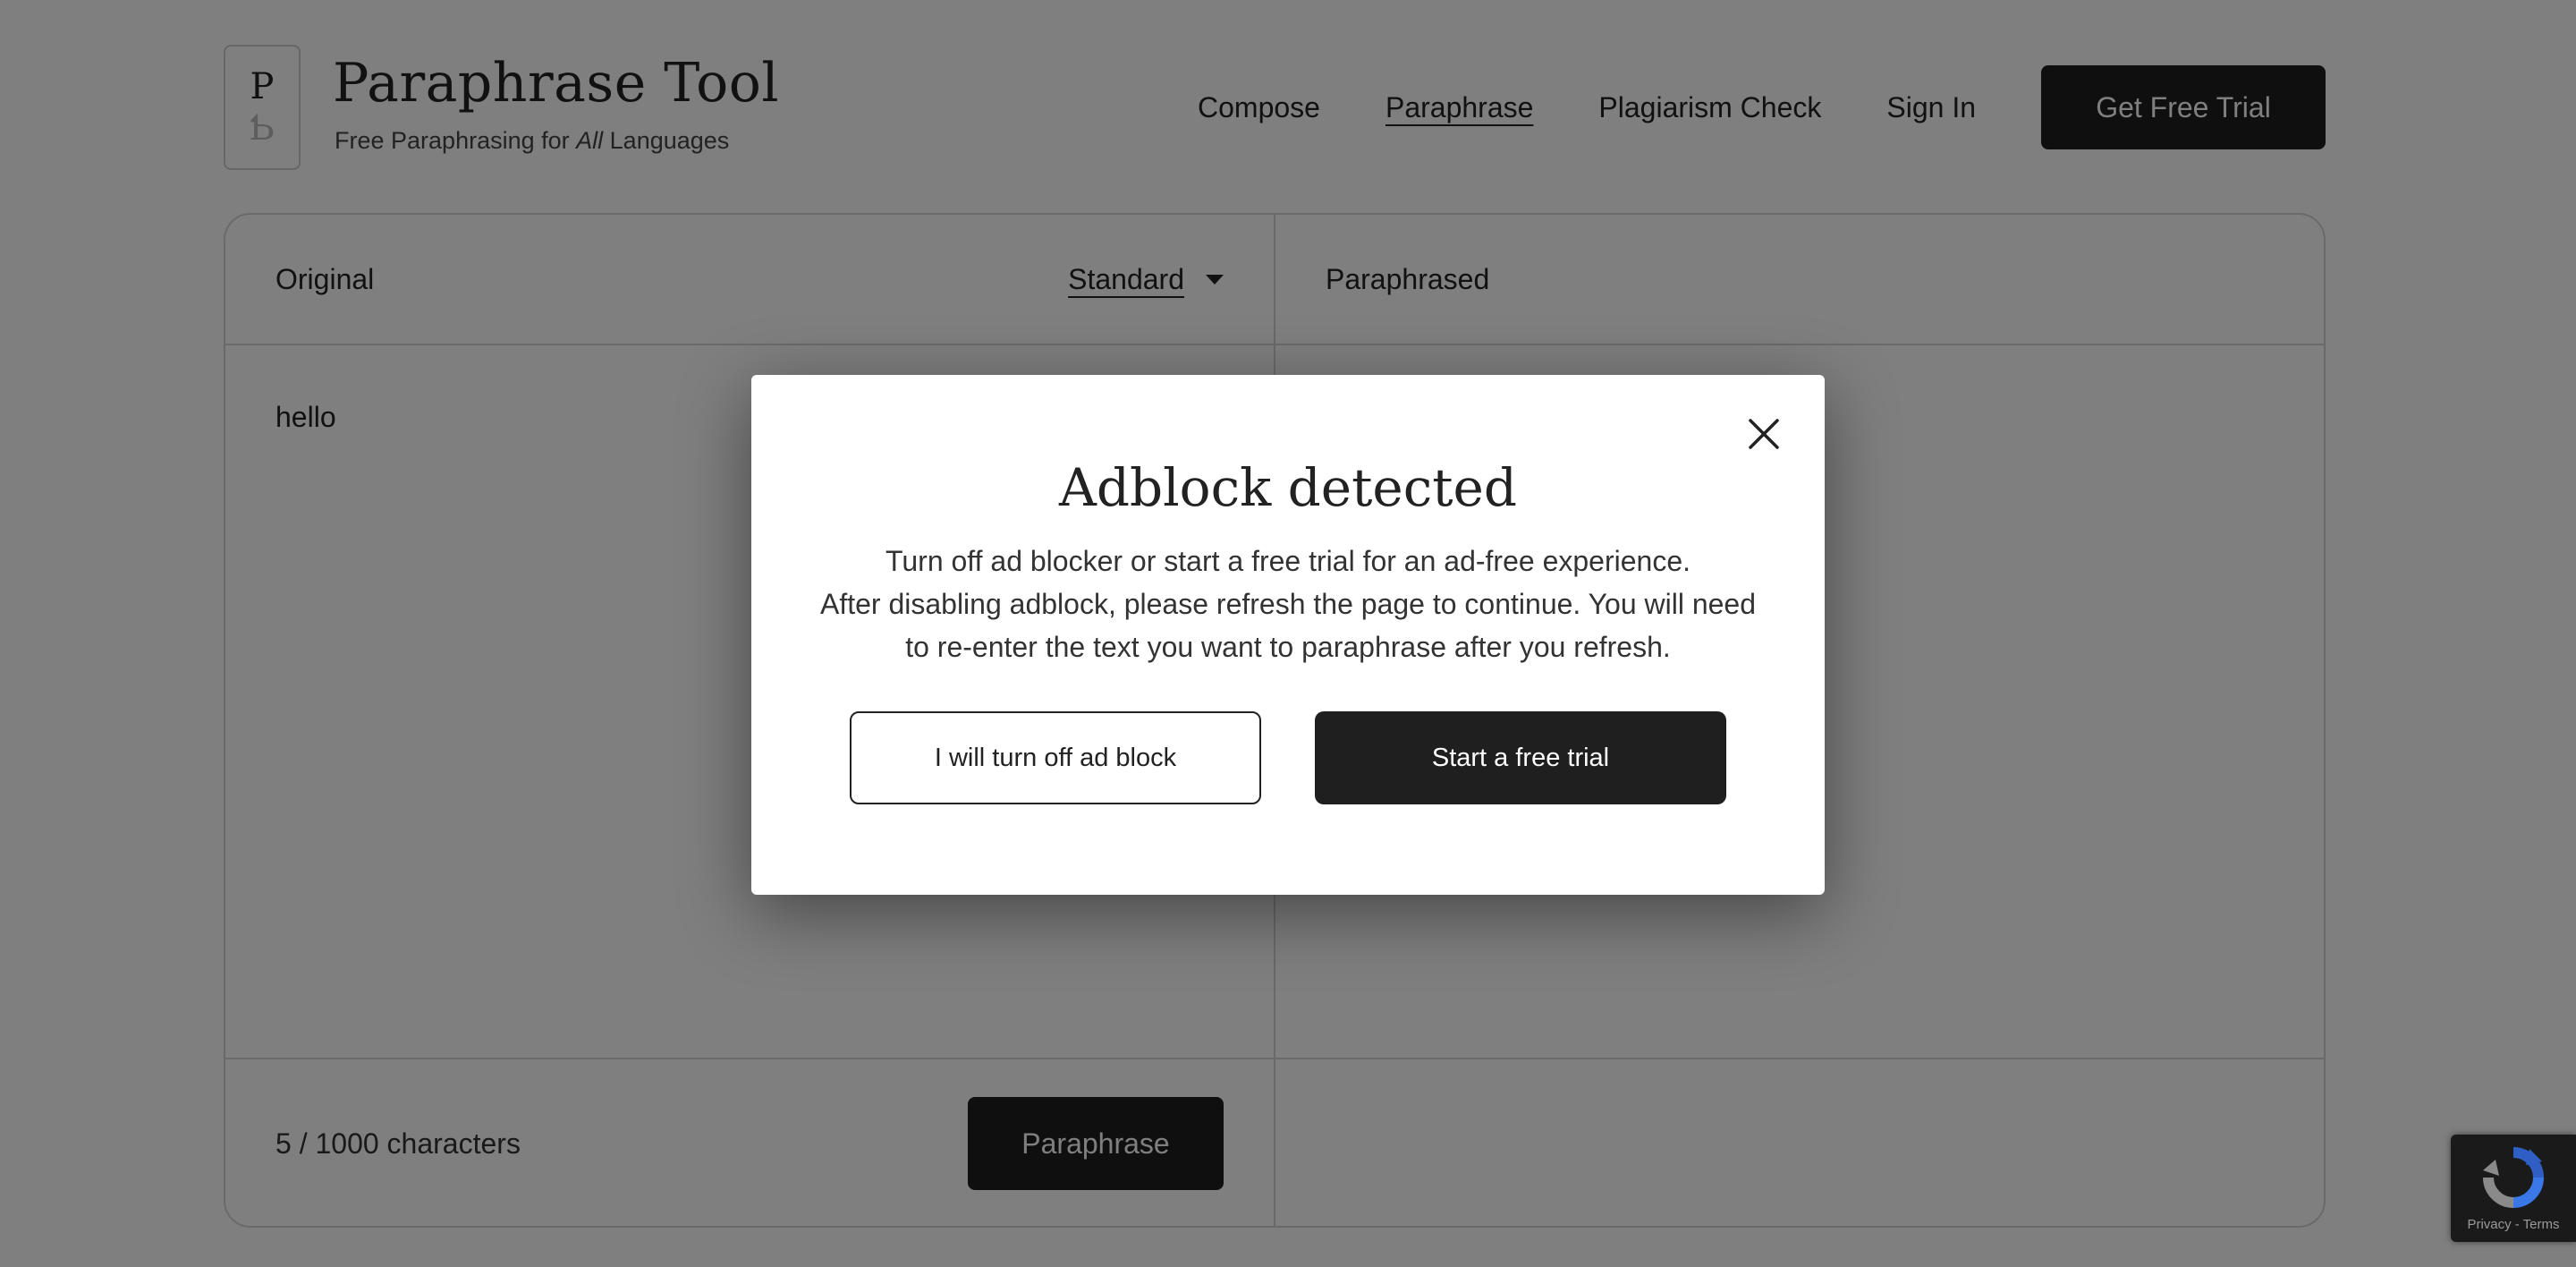 The image size is (2576, 1267). What do you see at coordinates (2513, 1225) in the screenshot?
I see `recaptcha-privacy-terms: Privacy - Terms` at bounding box center [2513, 1225].